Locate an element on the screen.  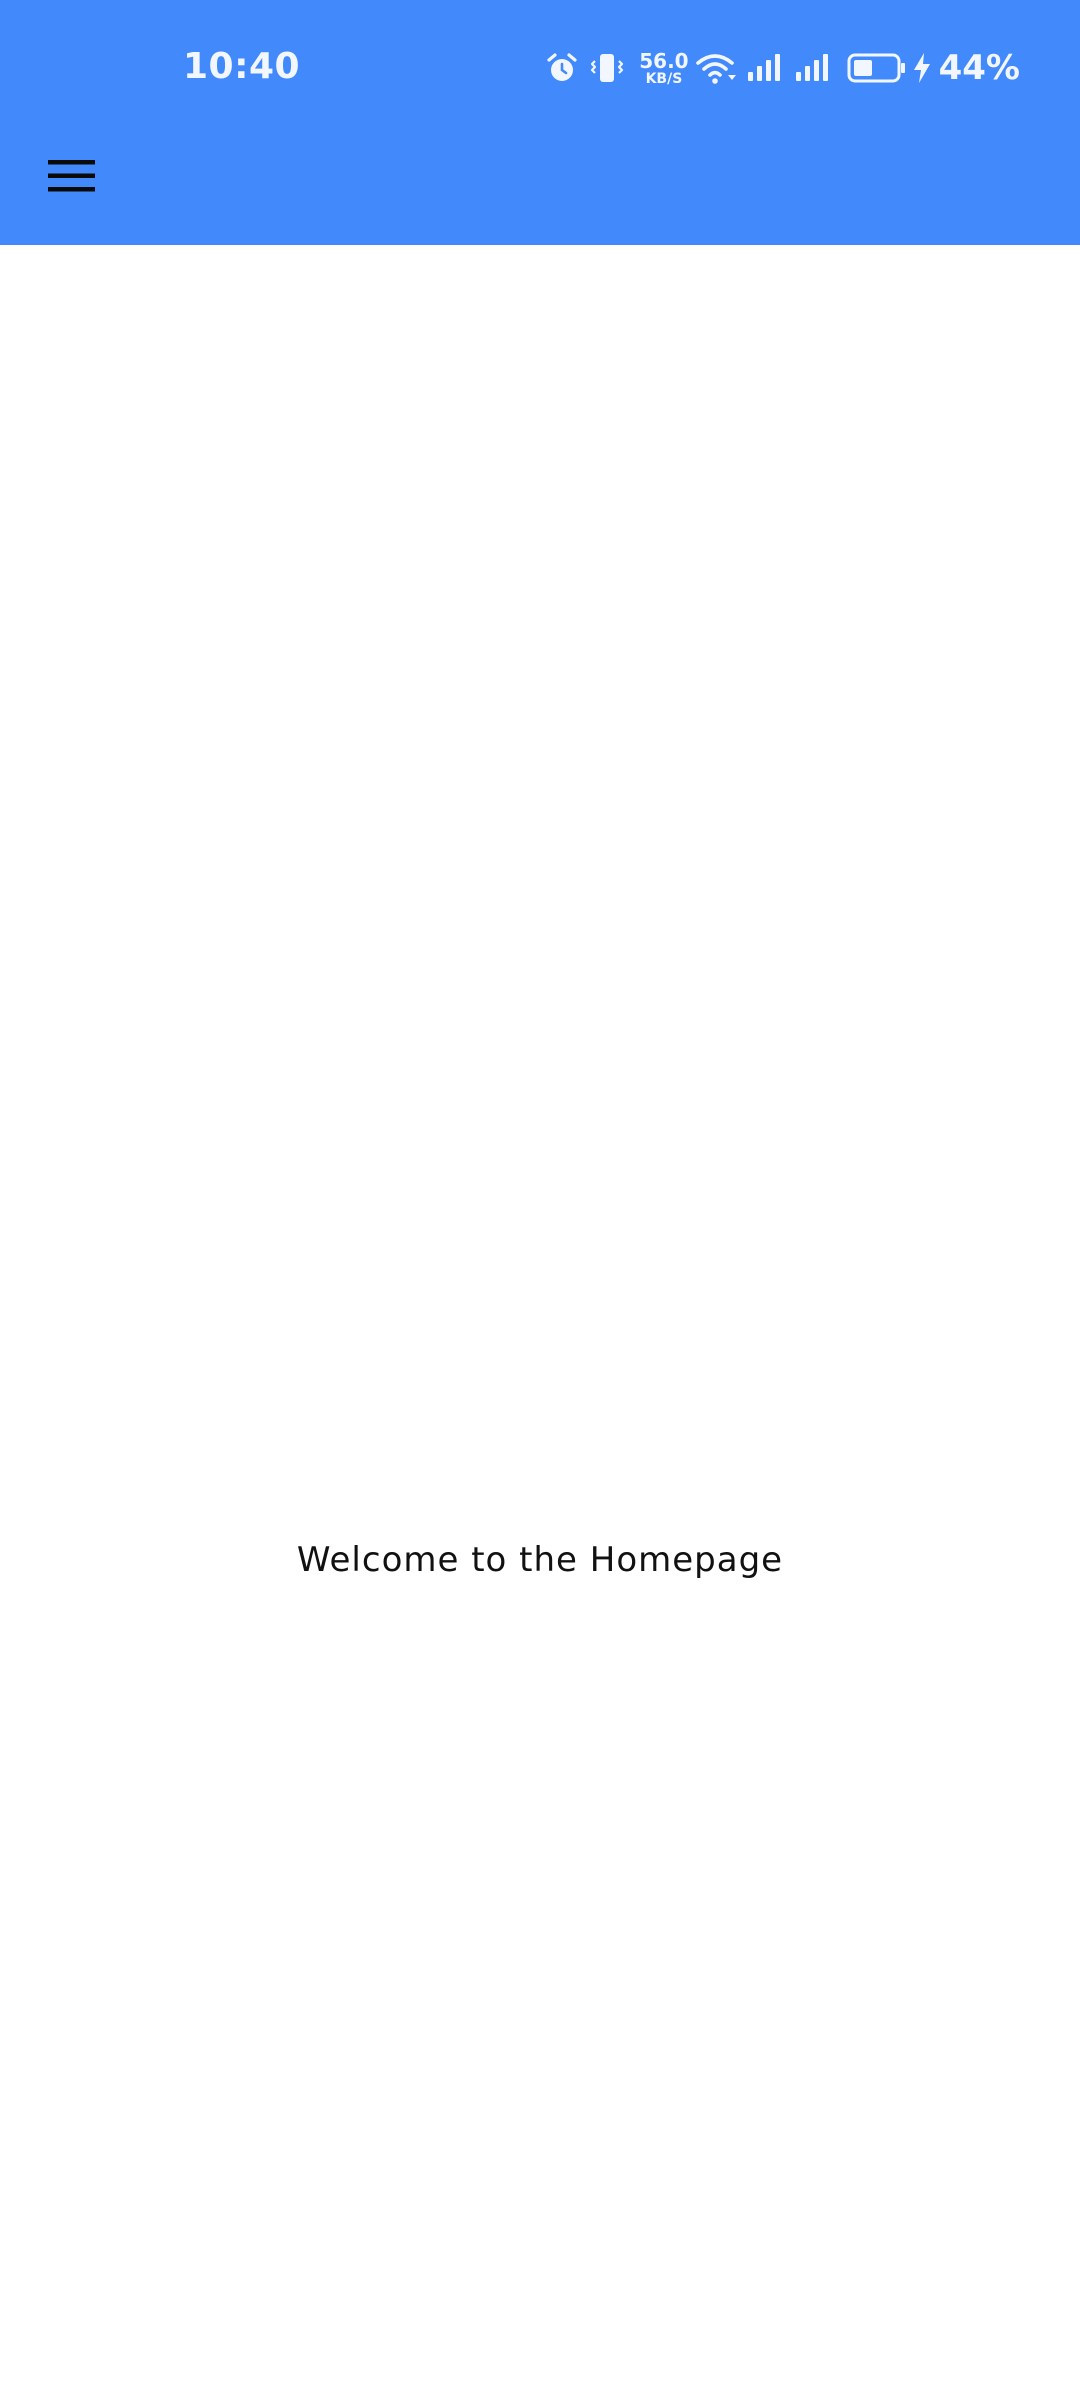
status-bar: 10:40 56.0 KB/S 44% is located at coordinates (540, 70).